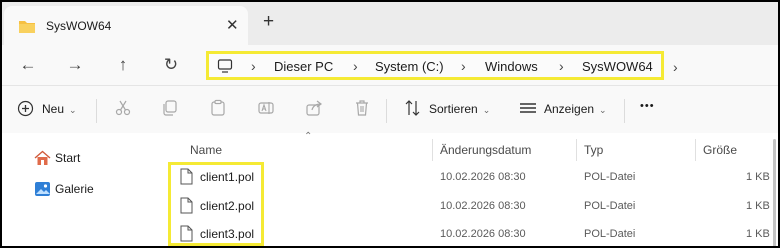 The image size is (780, 248). I want to click on new-tab-button: +, so click(268, 22).